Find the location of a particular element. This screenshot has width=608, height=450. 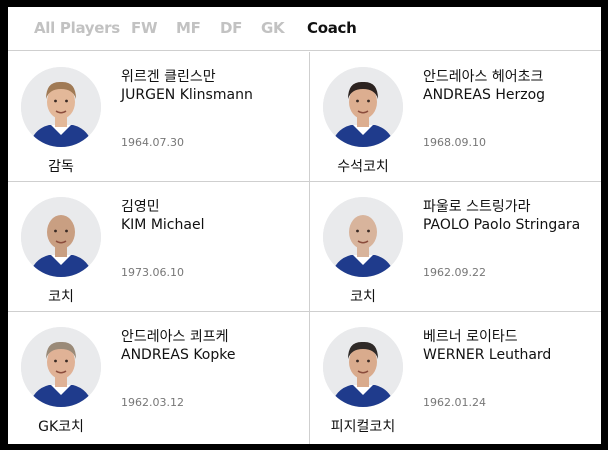

tab-mf: MF is located at coordinates (188, 28).